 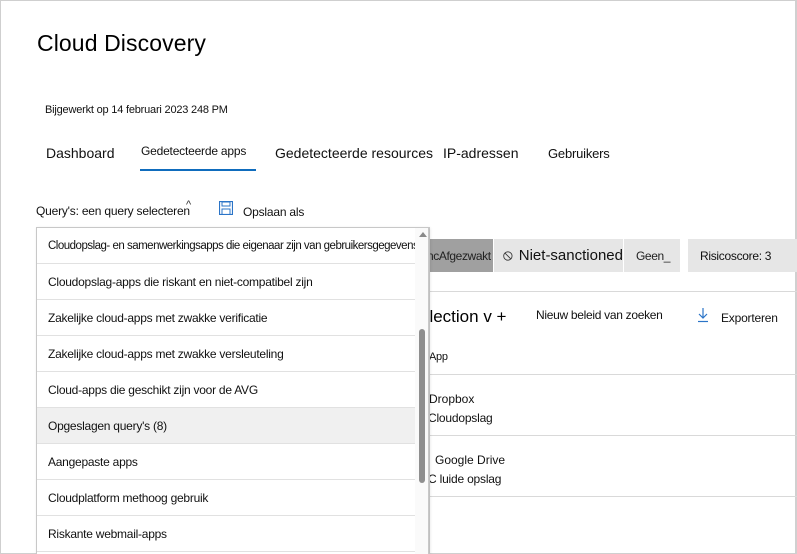 What do you see at coordinates (460, 418) in the screenshot?
I see `app-category: Cloudopslag` at bounding box center [460, 418].